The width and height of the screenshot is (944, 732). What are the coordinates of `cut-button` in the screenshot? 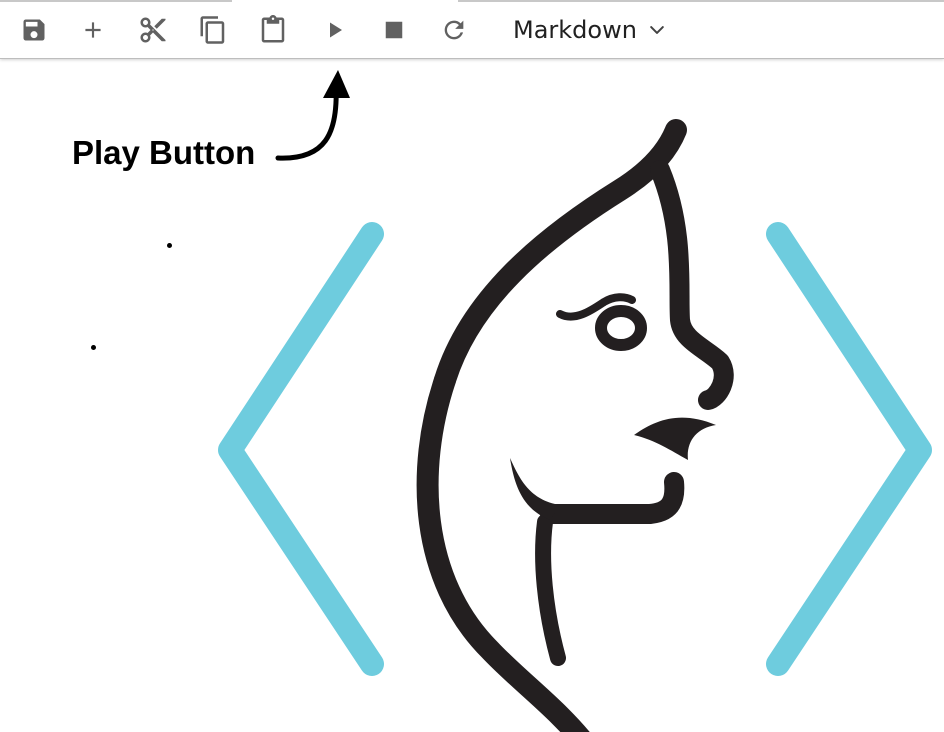 It's located at (153, 30).